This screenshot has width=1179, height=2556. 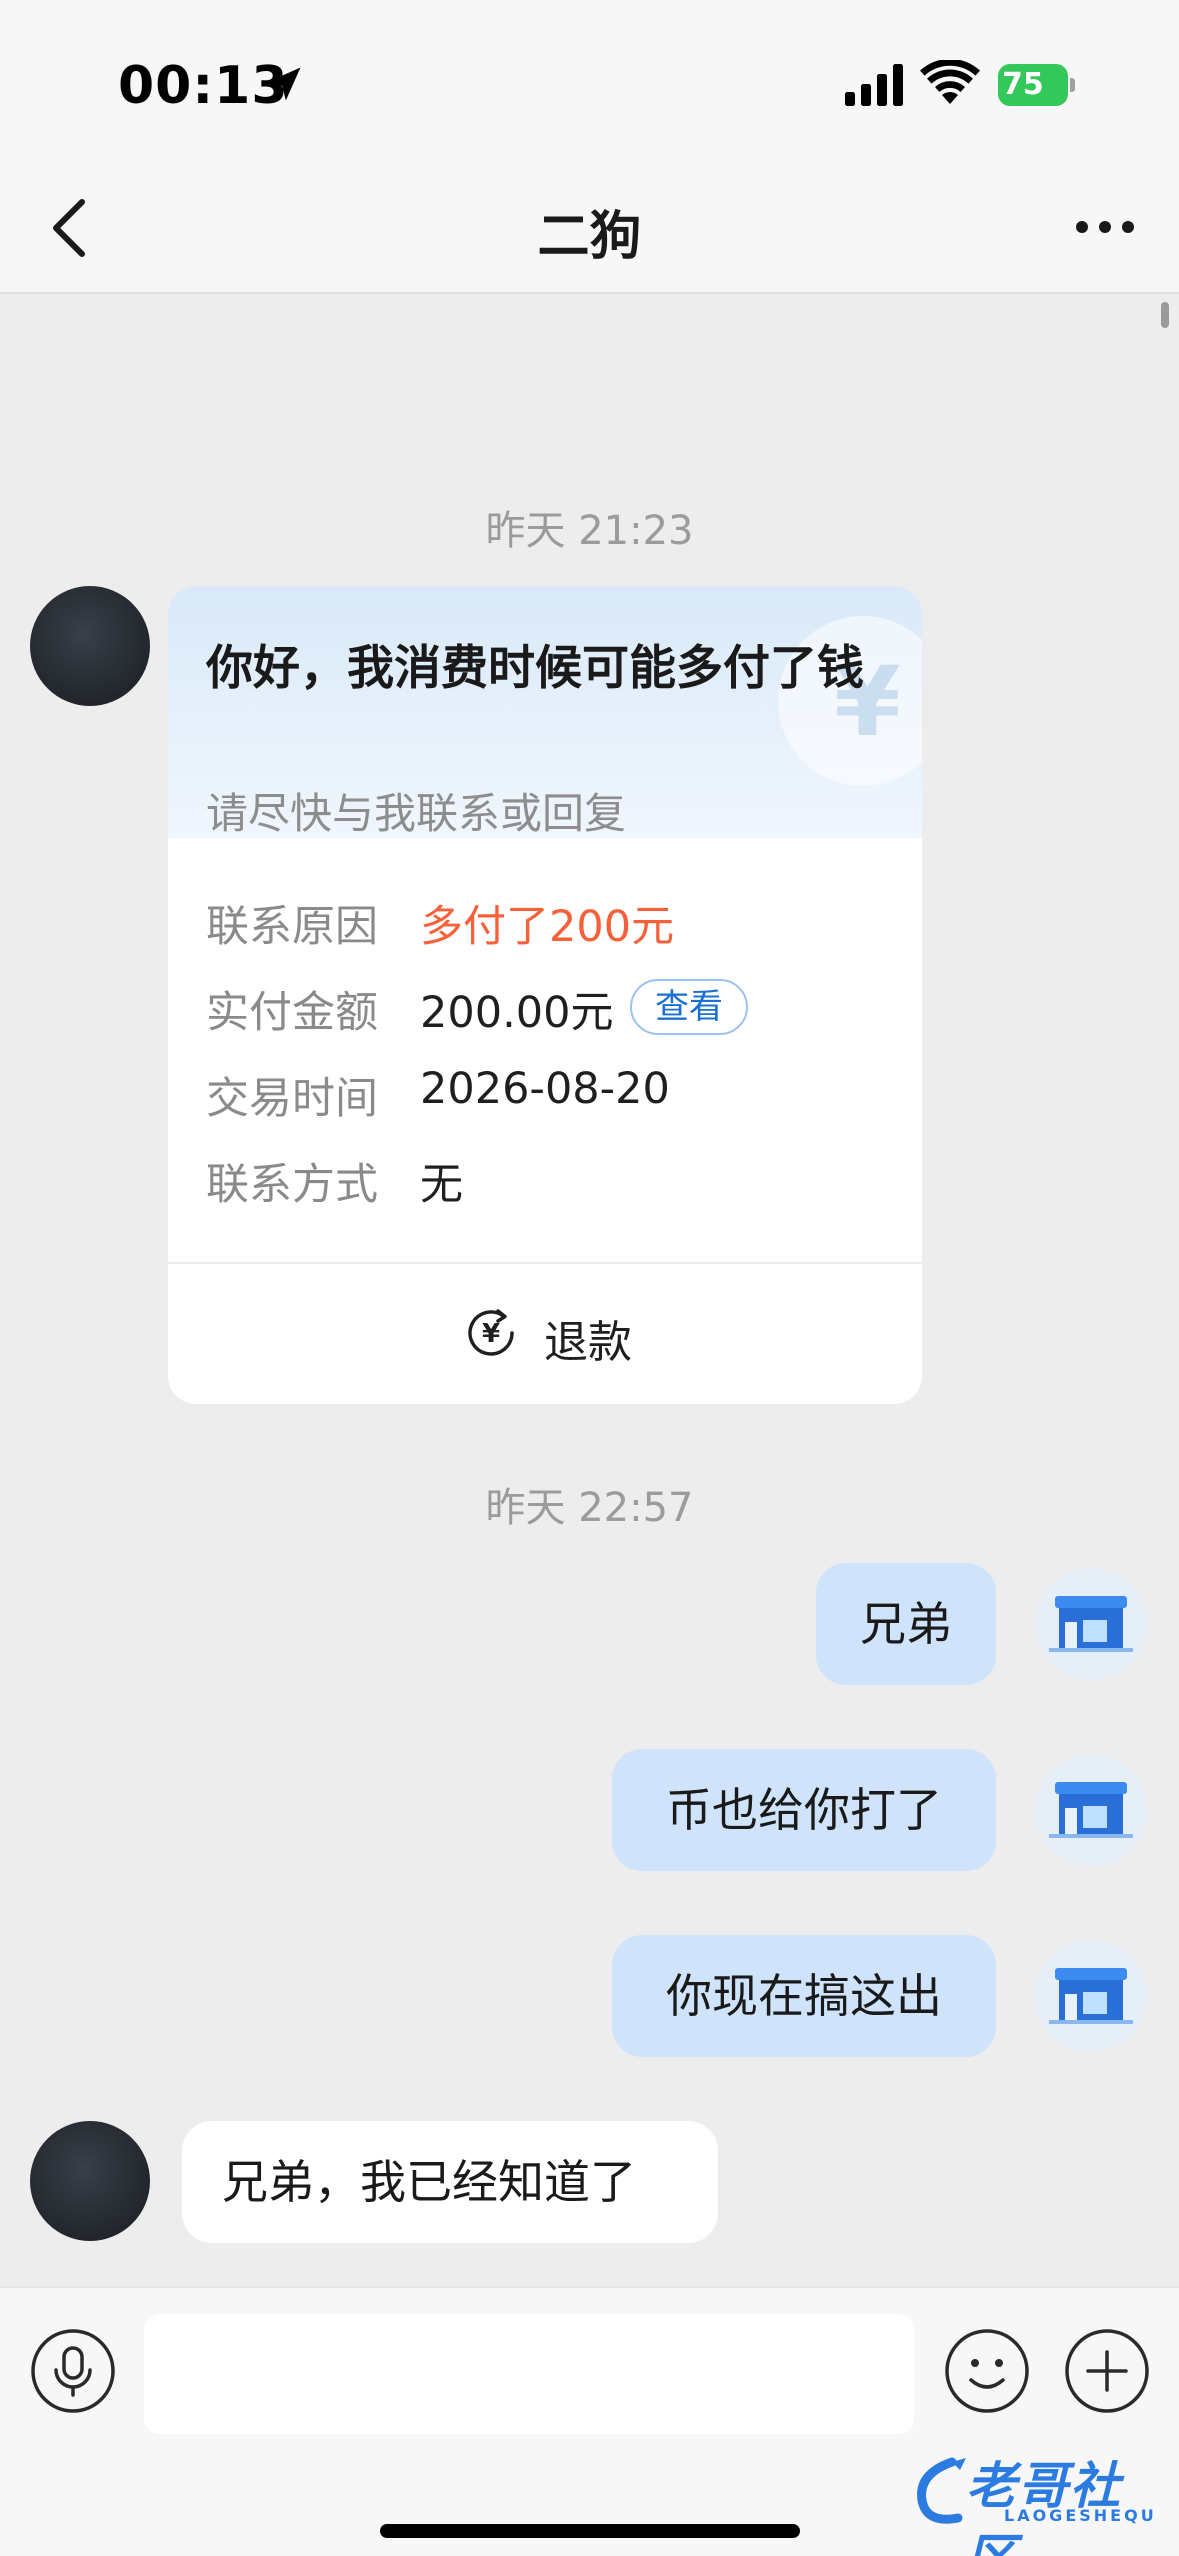 What do you see at coordinates (535, 668) in the screenshot?
I see `card-title: 你好，我消费时候可能多付了钱` at bounding box center [535, 668].